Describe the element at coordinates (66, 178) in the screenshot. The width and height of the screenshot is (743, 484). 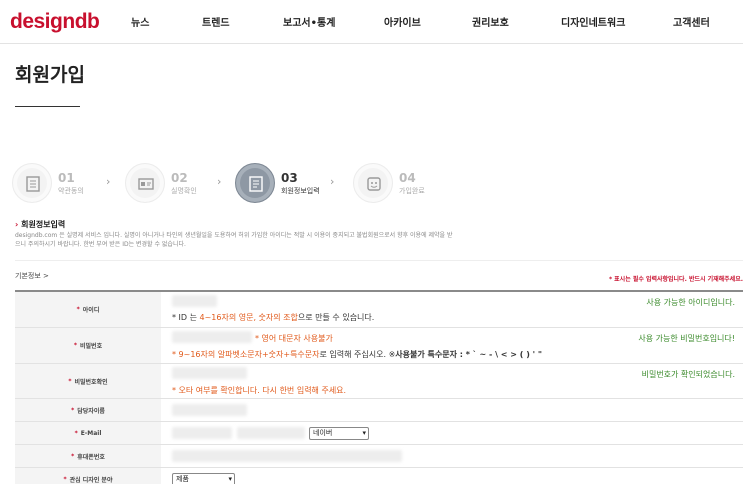
I see `step-number: 01` at that location.